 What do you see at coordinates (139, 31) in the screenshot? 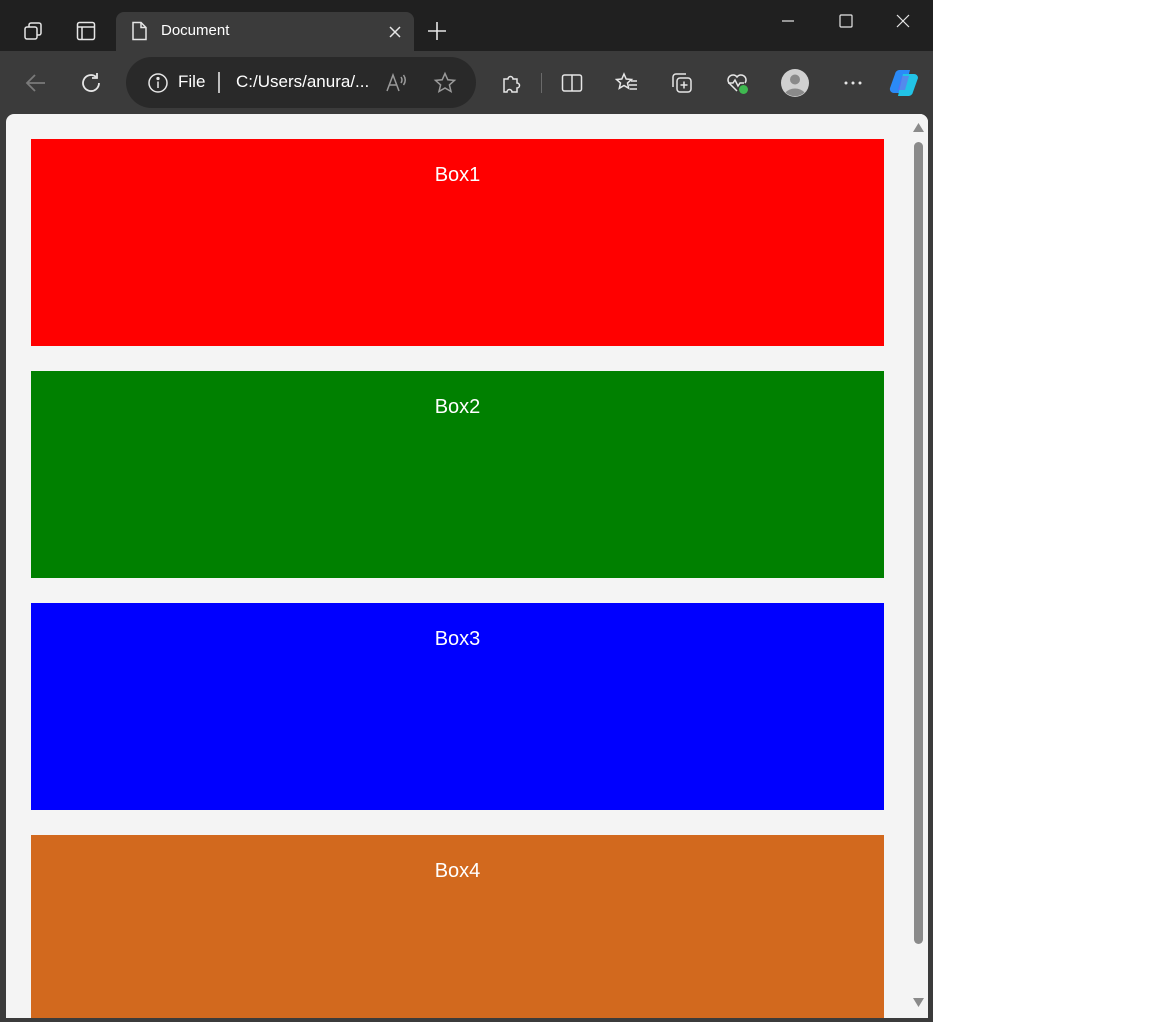
I see `page-icon` at bounding box center [139, 31].